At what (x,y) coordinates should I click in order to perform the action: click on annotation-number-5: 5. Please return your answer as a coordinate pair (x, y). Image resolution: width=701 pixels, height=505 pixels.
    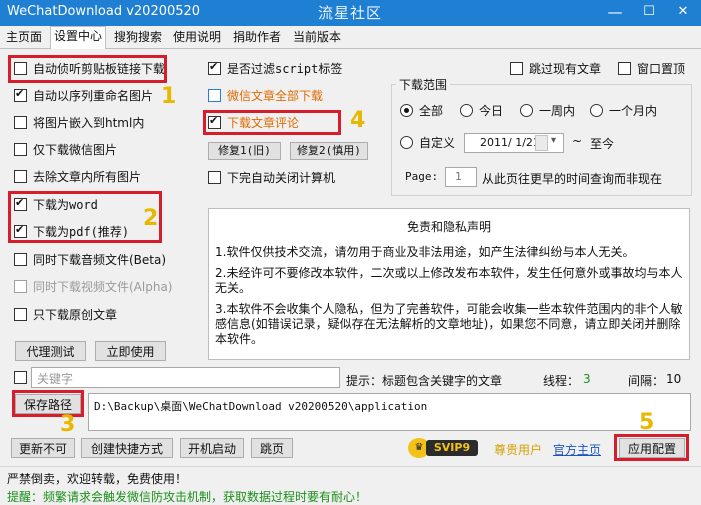
    Looking at the image, I should click on (647, 422).